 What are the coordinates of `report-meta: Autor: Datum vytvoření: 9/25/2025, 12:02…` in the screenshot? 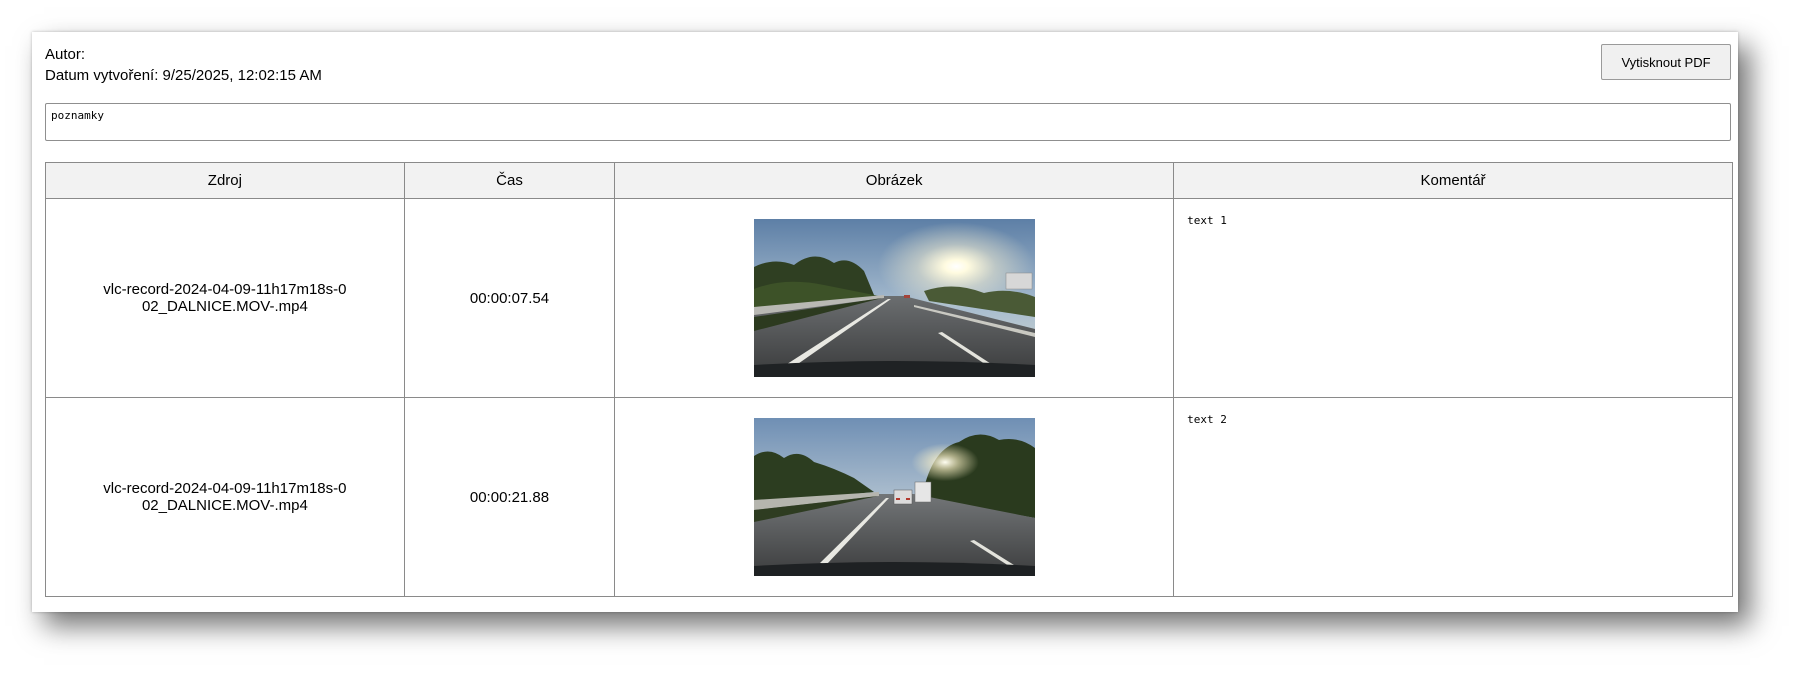 It's located at (183, 65).